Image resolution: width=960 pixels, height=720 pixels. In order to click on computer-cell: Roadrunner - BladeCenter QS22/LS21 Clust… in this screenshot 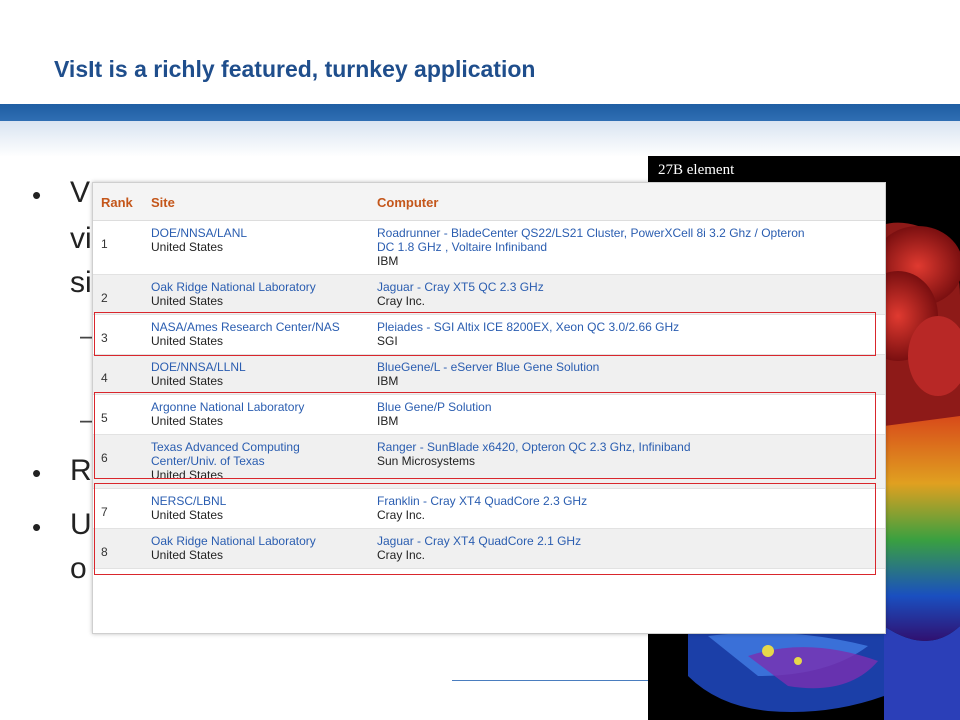, I will do `click(627, 247)`.